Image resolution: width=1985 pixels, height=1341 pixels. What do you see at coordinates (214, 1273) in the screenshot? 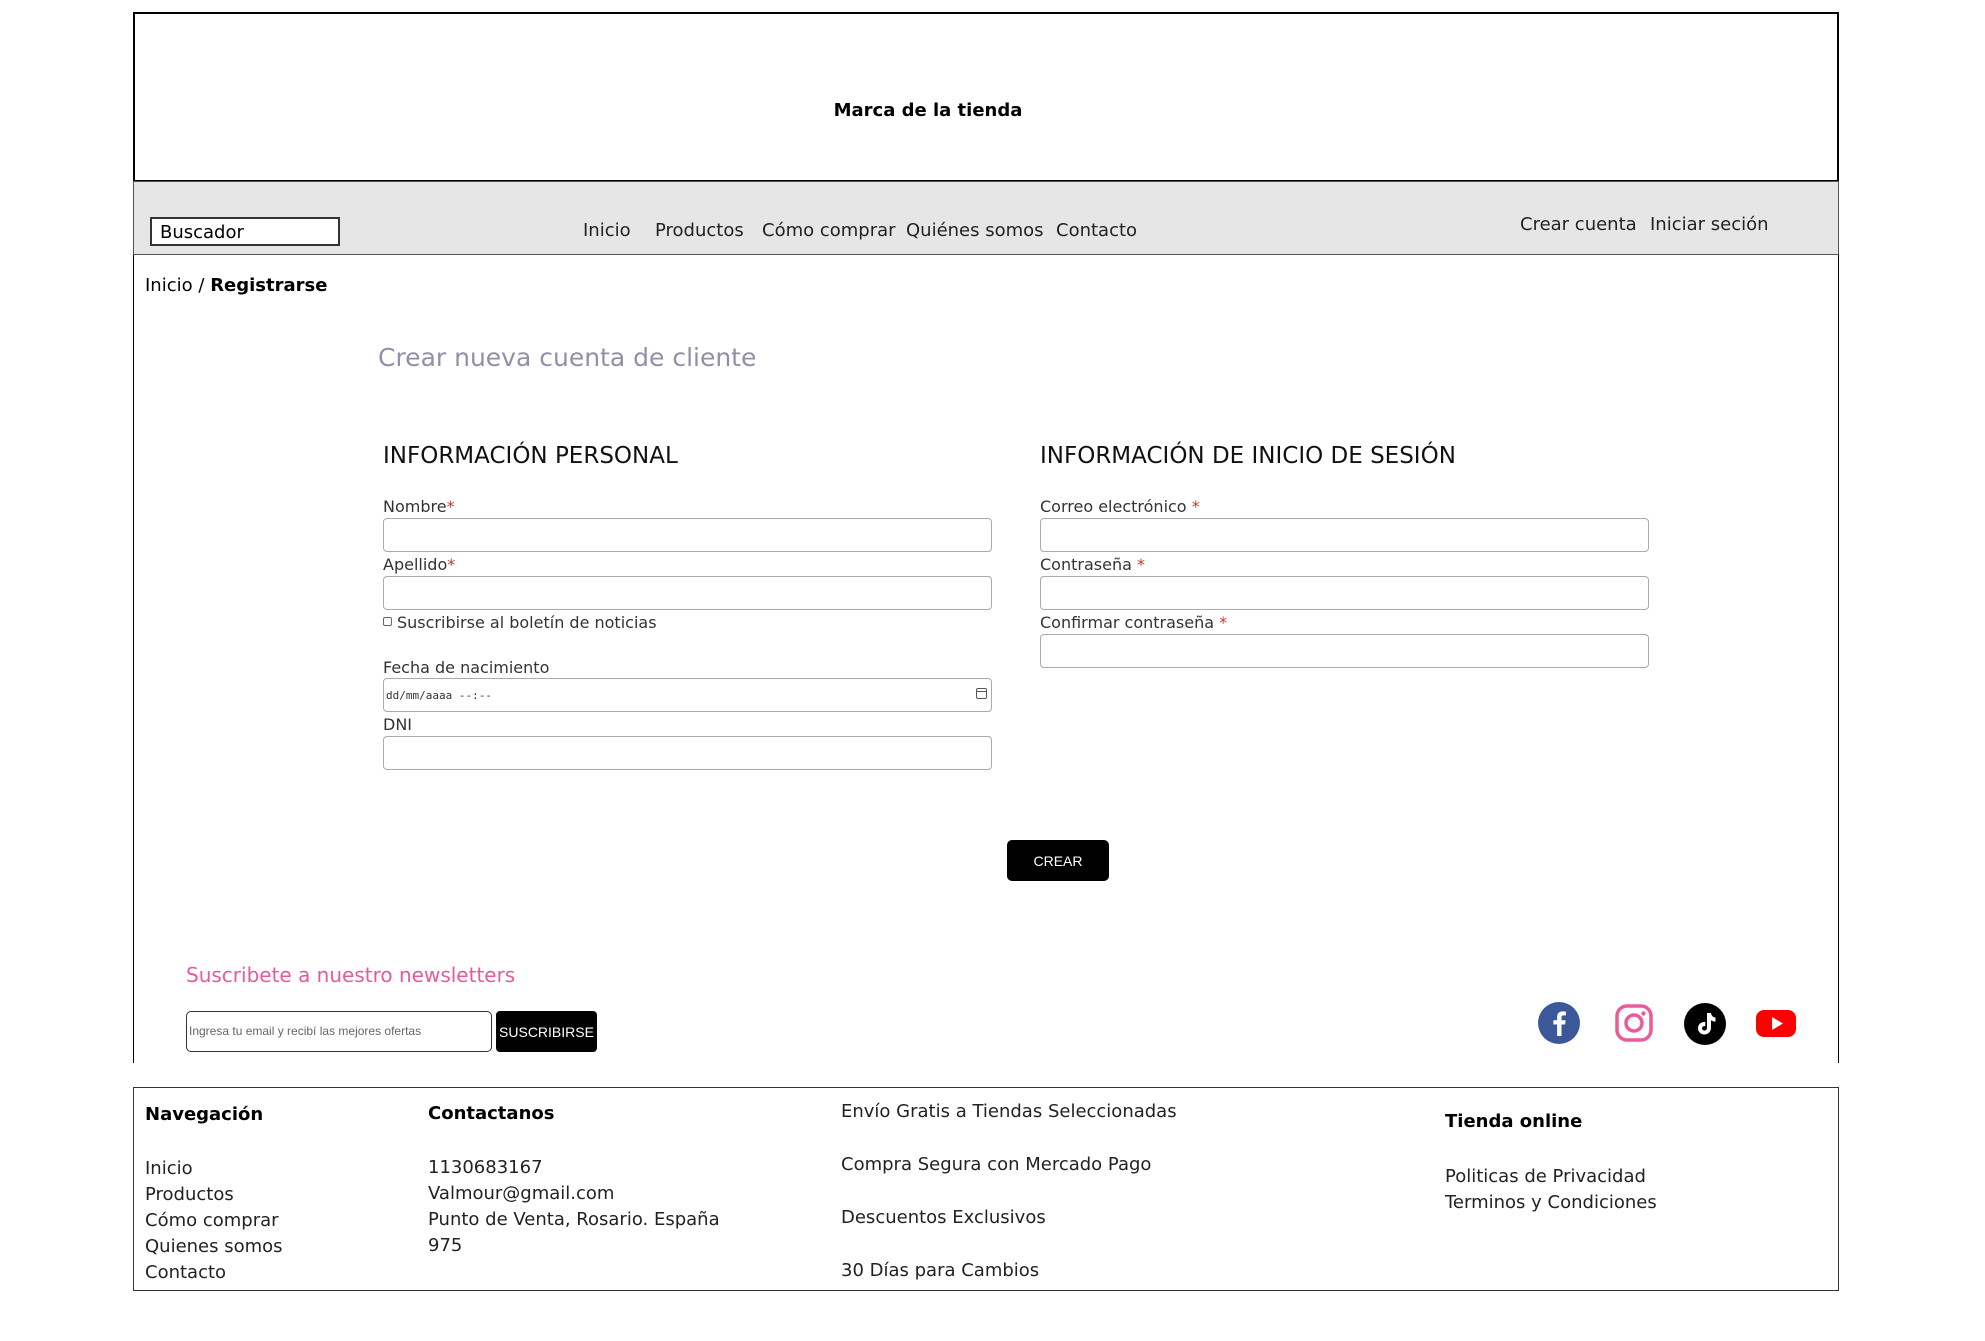
I see `footer-nav-contacto: Contacto` at bounding box center [214, 1273].